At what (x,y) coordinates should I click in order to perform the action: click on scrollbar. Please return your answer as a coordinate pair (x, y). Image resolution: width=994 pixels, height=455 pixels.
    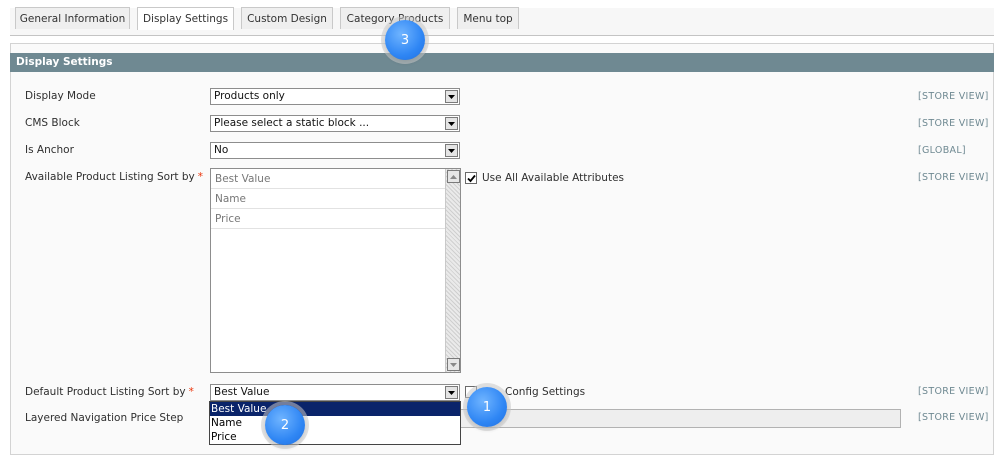
    Looking at the image, I should click on (452, 270).